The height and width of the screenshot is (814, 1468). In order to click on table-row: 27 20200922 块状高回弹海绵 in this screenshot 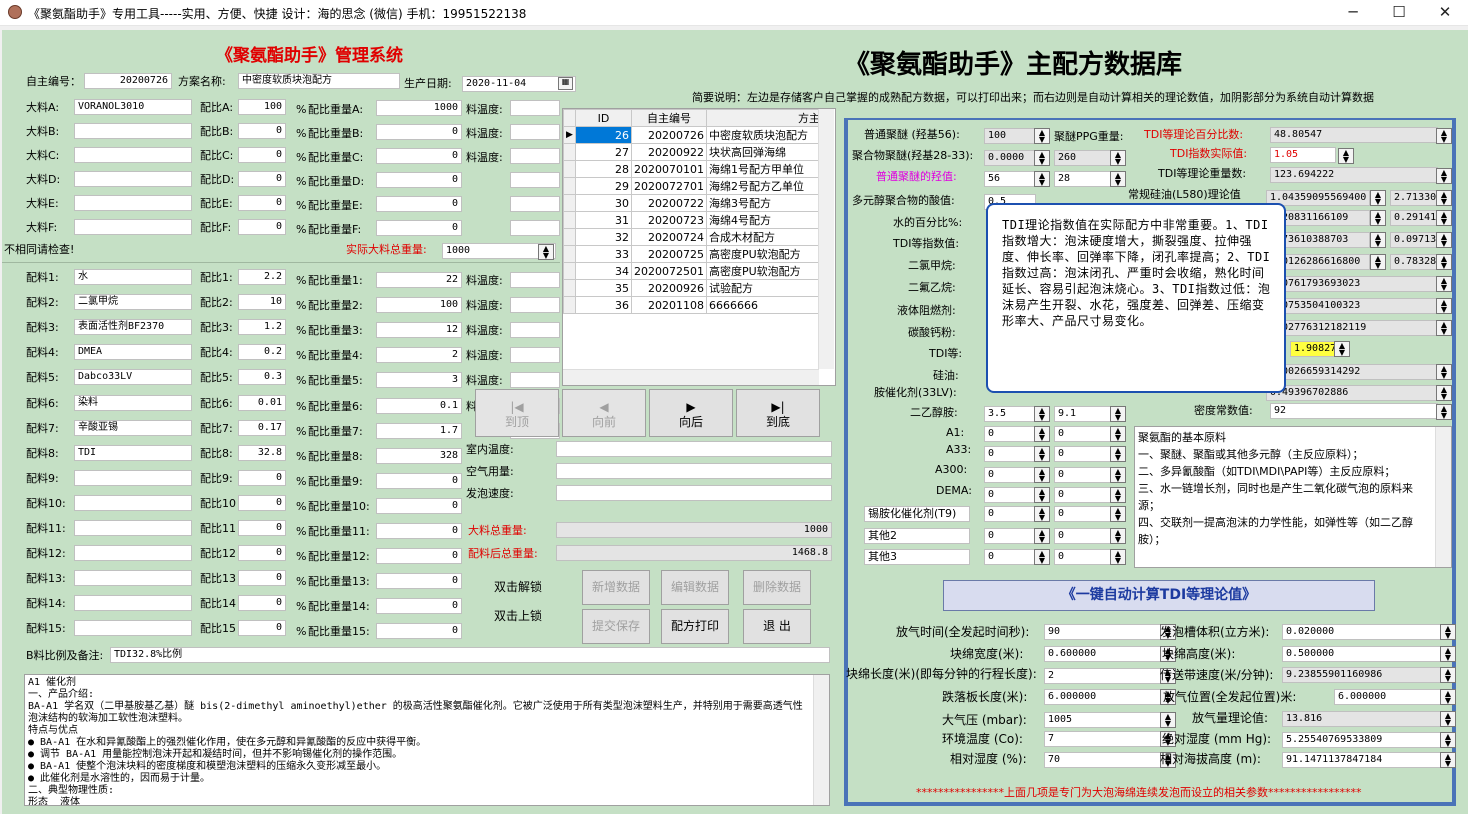, I will do `click(693, 152)`.